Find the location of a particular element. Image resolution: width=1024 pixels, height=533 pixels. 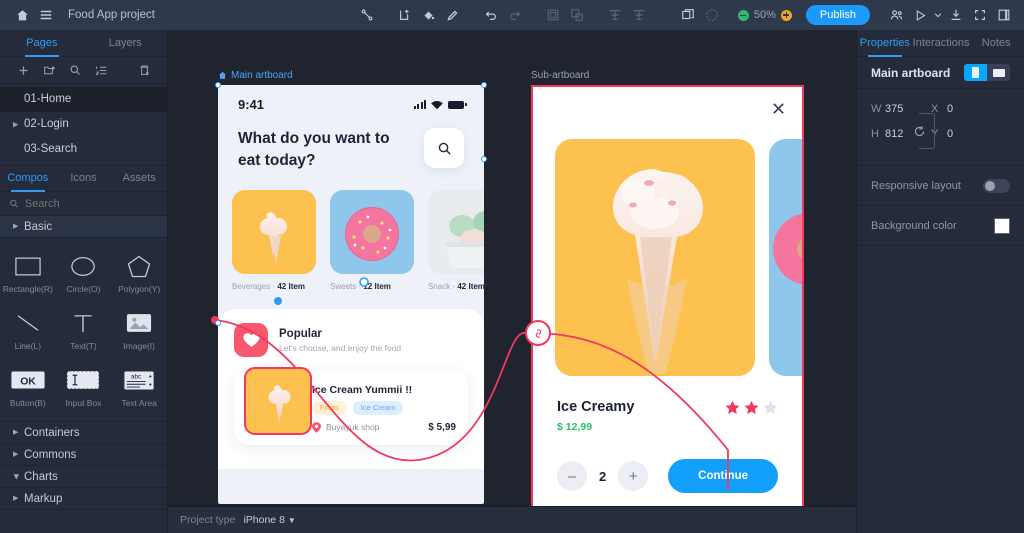

detail-next-image is located at coordinates (785, 257).